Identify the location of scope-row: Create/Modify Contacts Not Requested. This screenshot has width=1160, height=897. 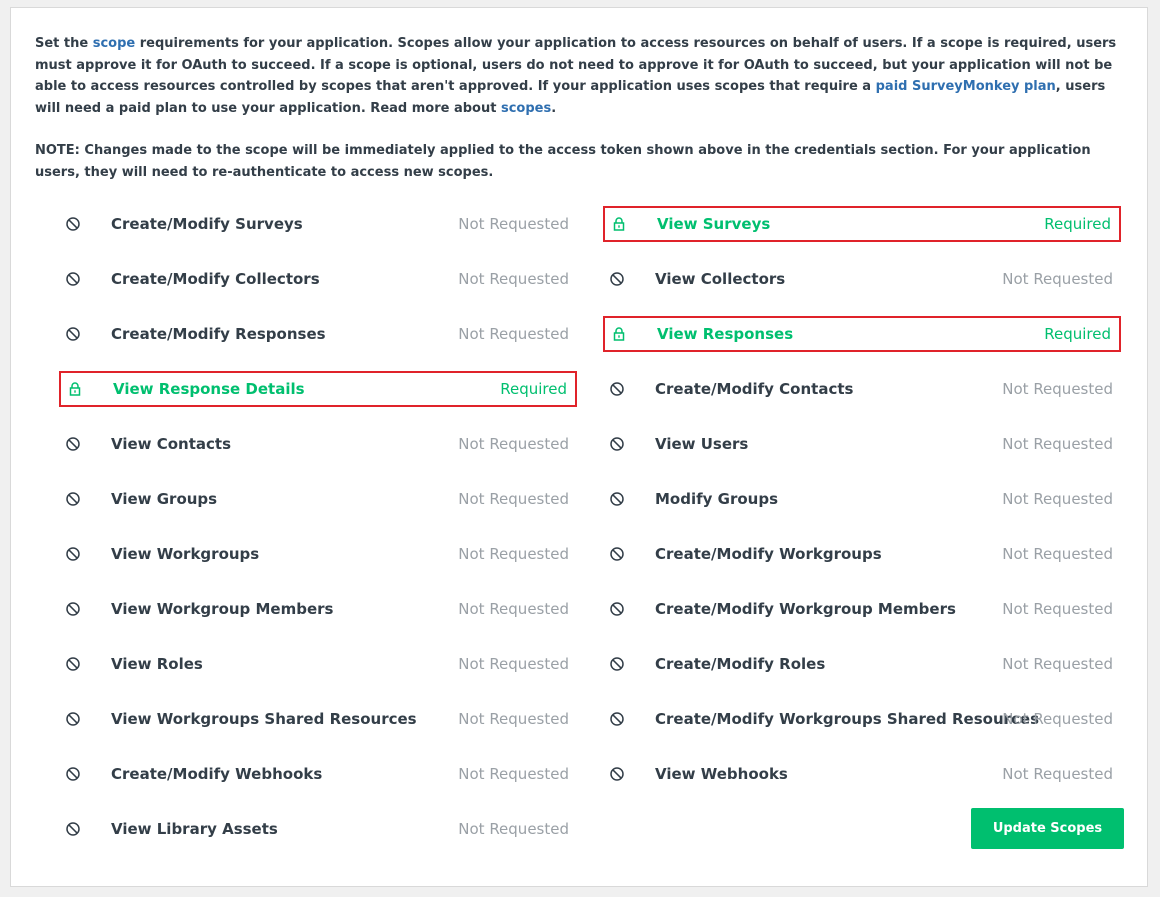
(862, 389).